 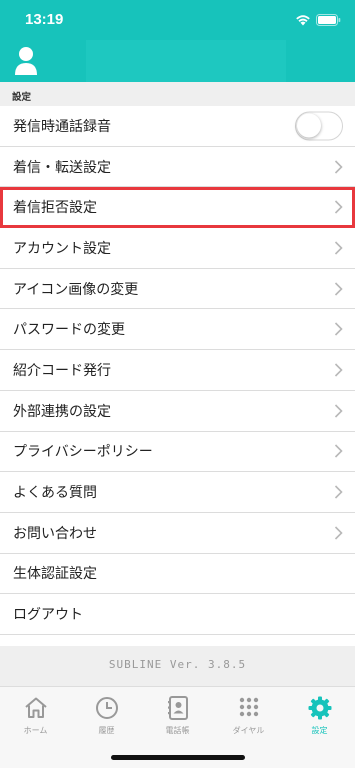 What do you see at coordinates (106, 708) in the screenshot?
I see `clock-icon` at bounding box center [106, 708].